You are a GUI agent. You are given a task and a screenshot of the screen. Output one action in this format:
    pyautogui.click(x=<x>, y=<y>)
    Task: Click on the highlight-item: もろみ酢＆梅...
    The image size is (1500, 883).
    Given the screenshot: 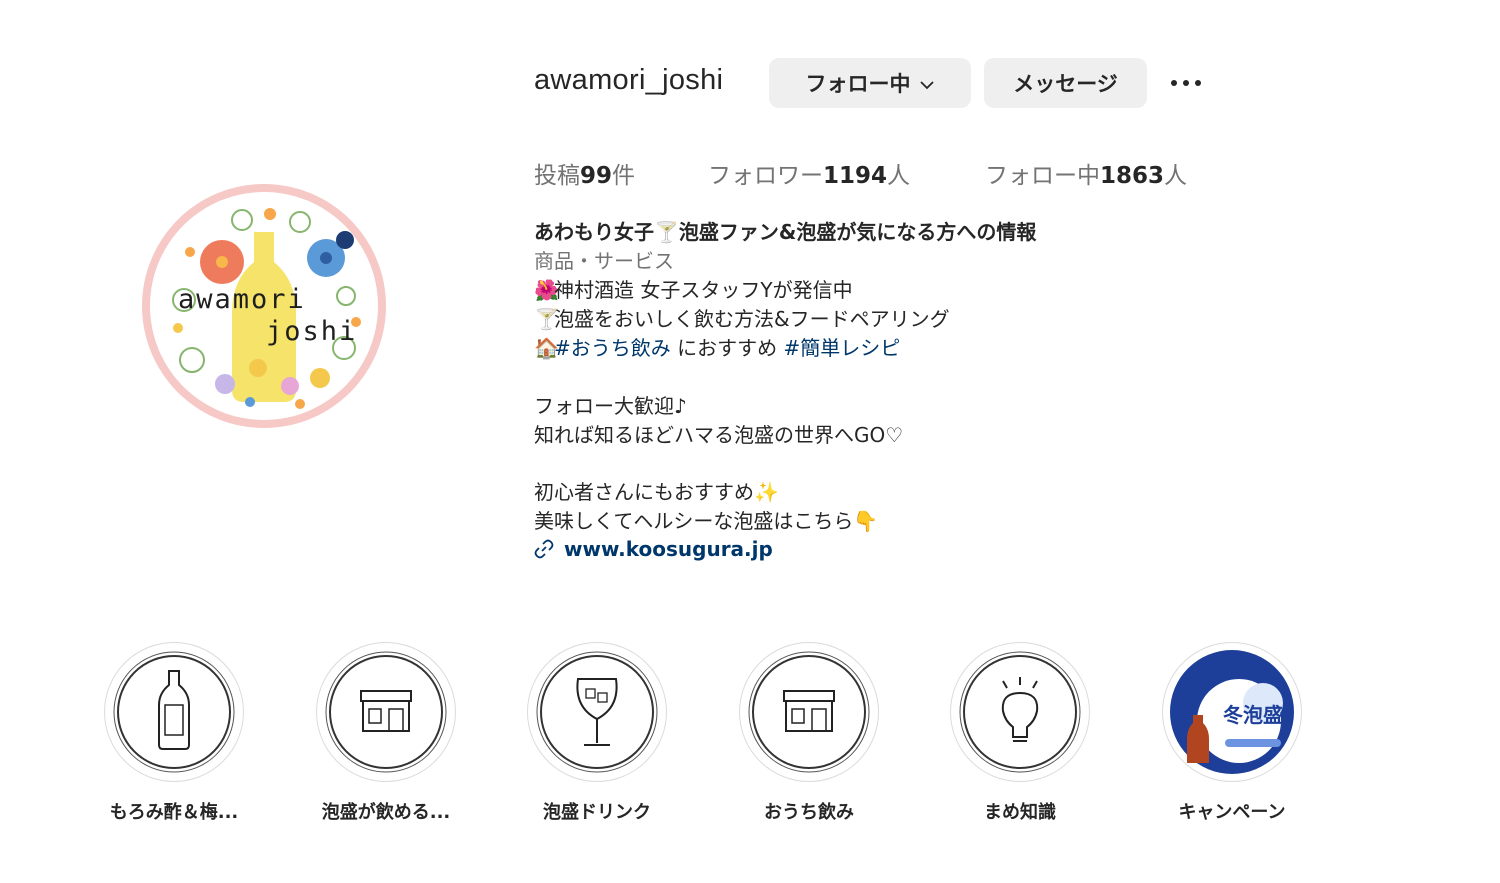 What is the action you would take?
    pyautogui.click(x=174, y=732)
    